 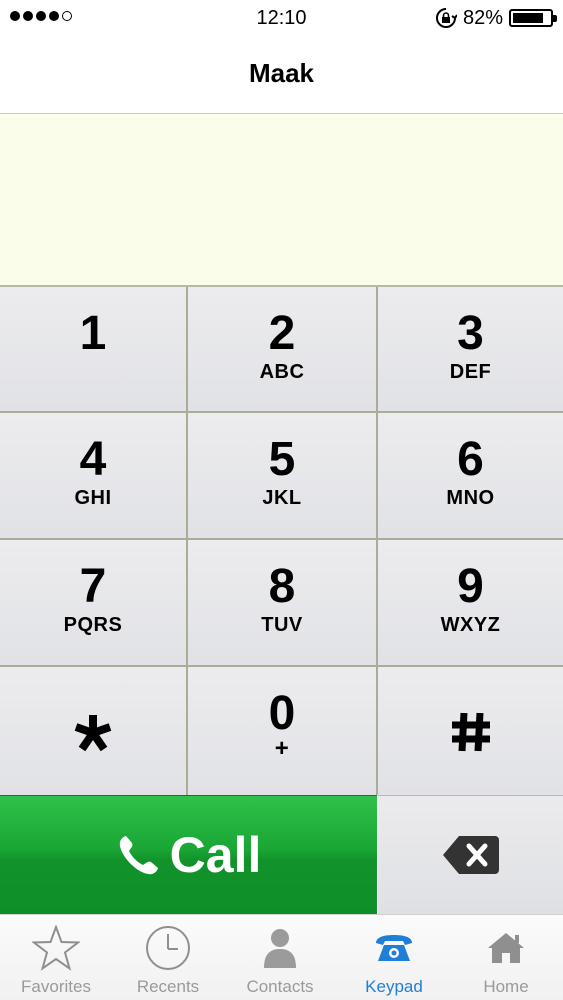 I want to click on key-digit: 6, so click(x=470, y=459).